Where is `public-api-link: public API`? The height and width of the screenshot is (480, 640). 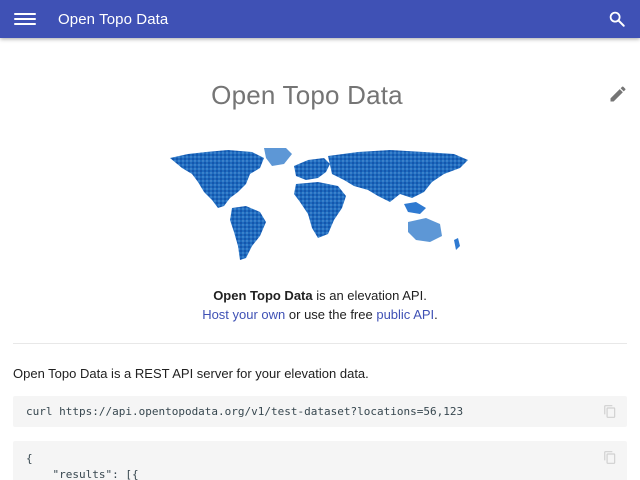 public-api-link: public API is located at coordinates (405, 314).